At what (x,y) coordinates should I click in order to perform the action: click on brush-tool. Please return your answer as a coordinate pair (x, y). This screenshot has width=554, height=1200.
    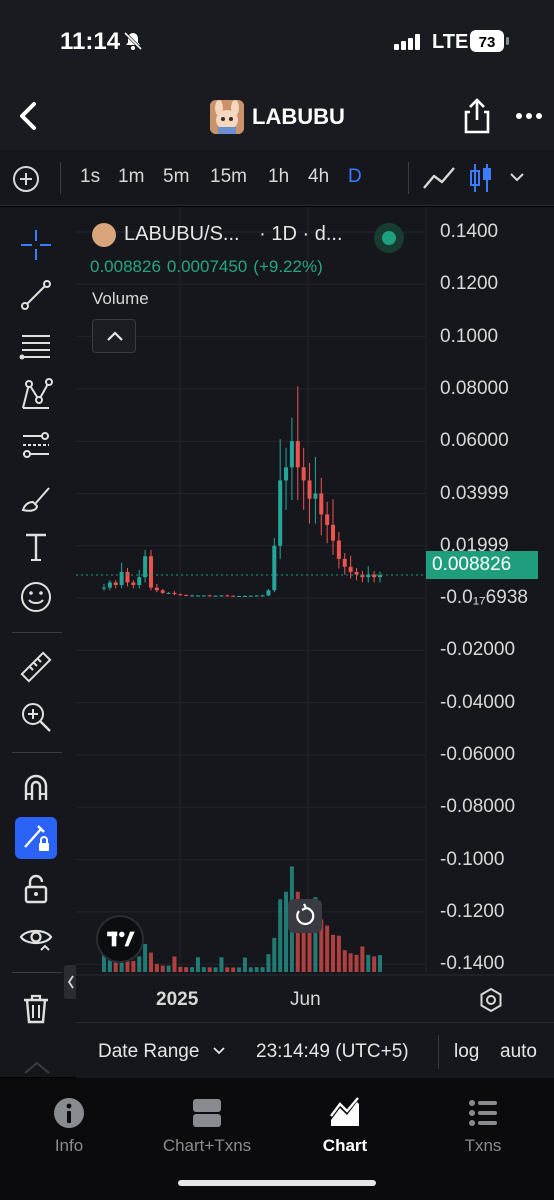
    Looking at the image, I should click on (36, 497).